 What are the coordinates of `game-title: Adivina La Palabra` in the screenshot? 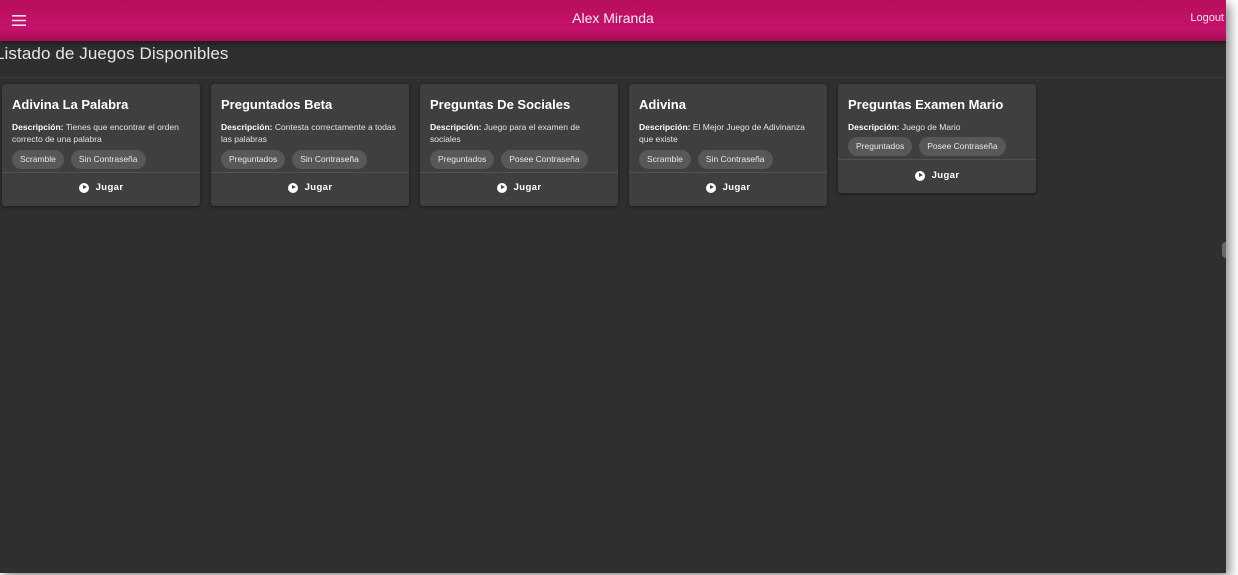 It's located at (70, 104).